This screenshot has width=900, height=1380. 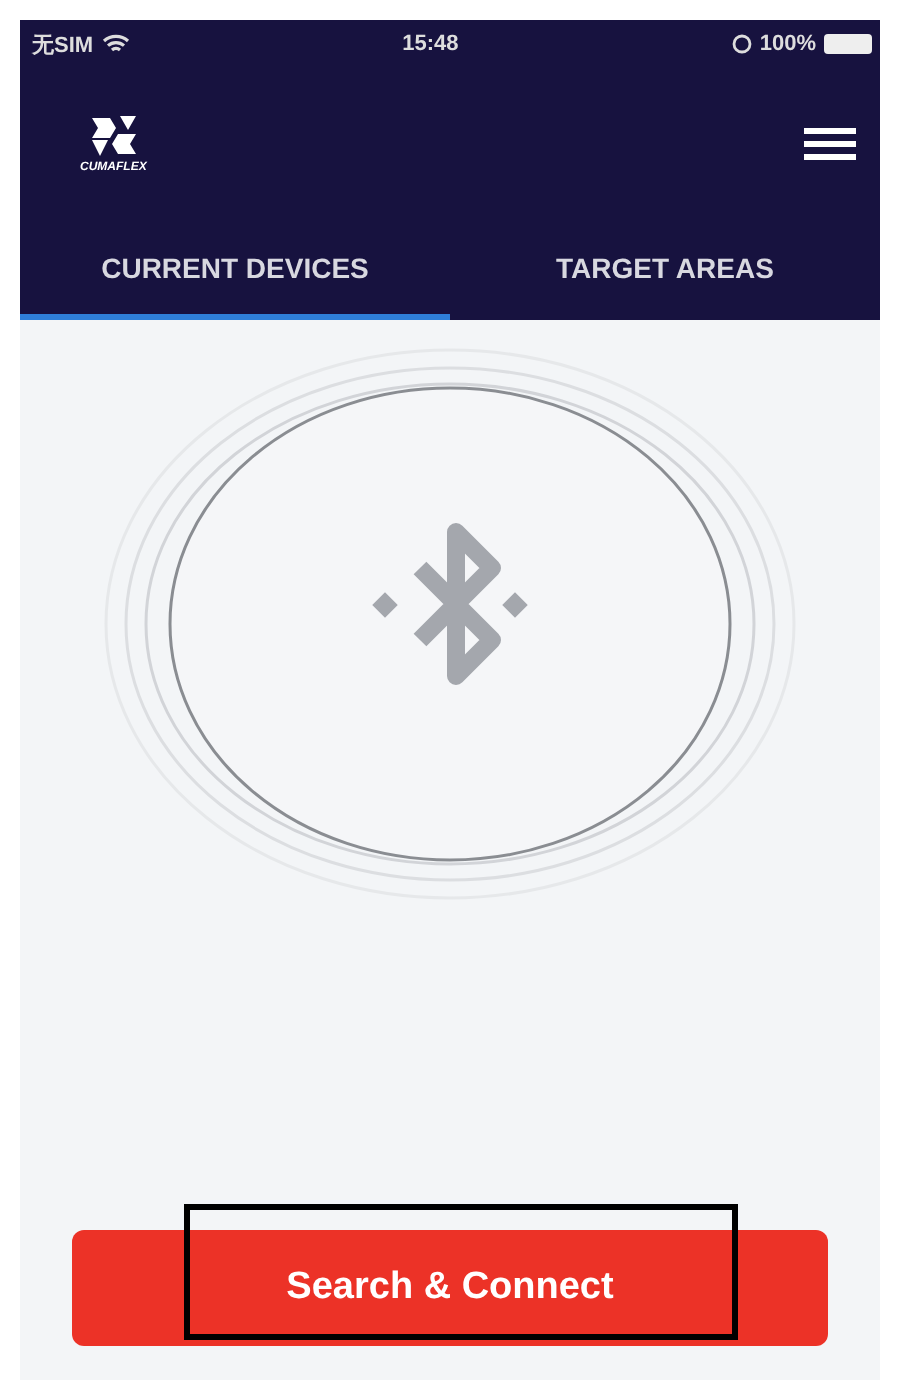 I want to click on battery-icon, so click(x=848, y=44).